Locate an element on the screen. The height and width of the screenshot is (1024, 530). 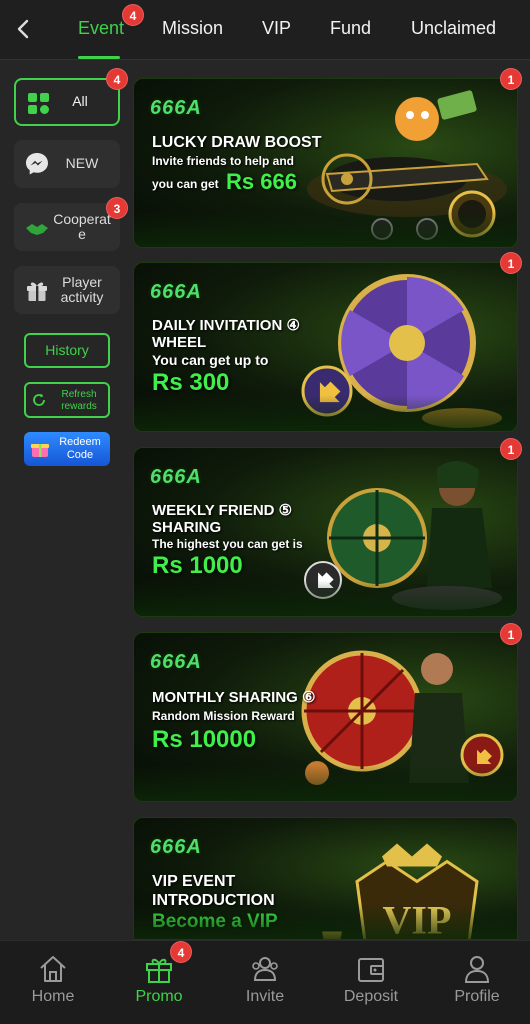
bottom-navigation: Home Promo 4 Invite Deposit Profile is located at coordinates (265, 982).